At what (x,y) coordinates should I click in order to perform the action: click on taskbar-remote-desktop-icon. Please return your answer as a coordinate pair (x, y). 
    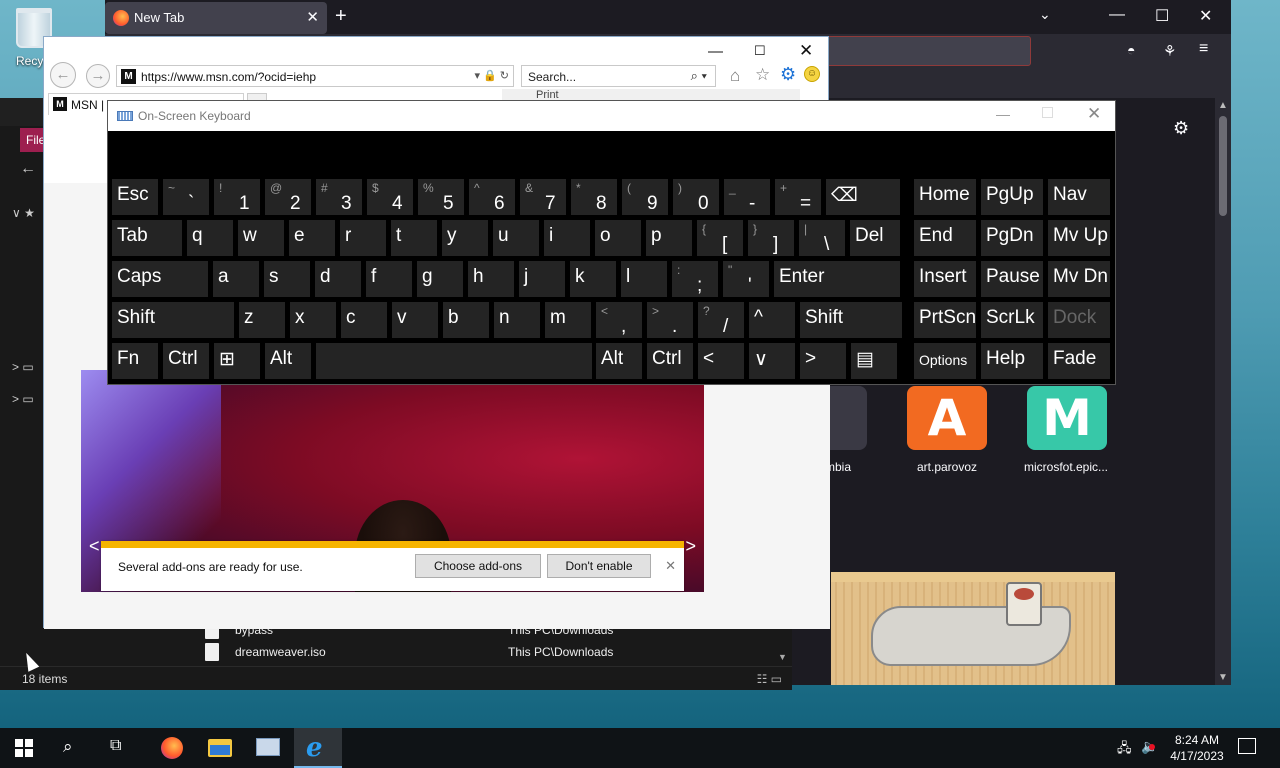
    Looking at the image, I should click on (268, 747).